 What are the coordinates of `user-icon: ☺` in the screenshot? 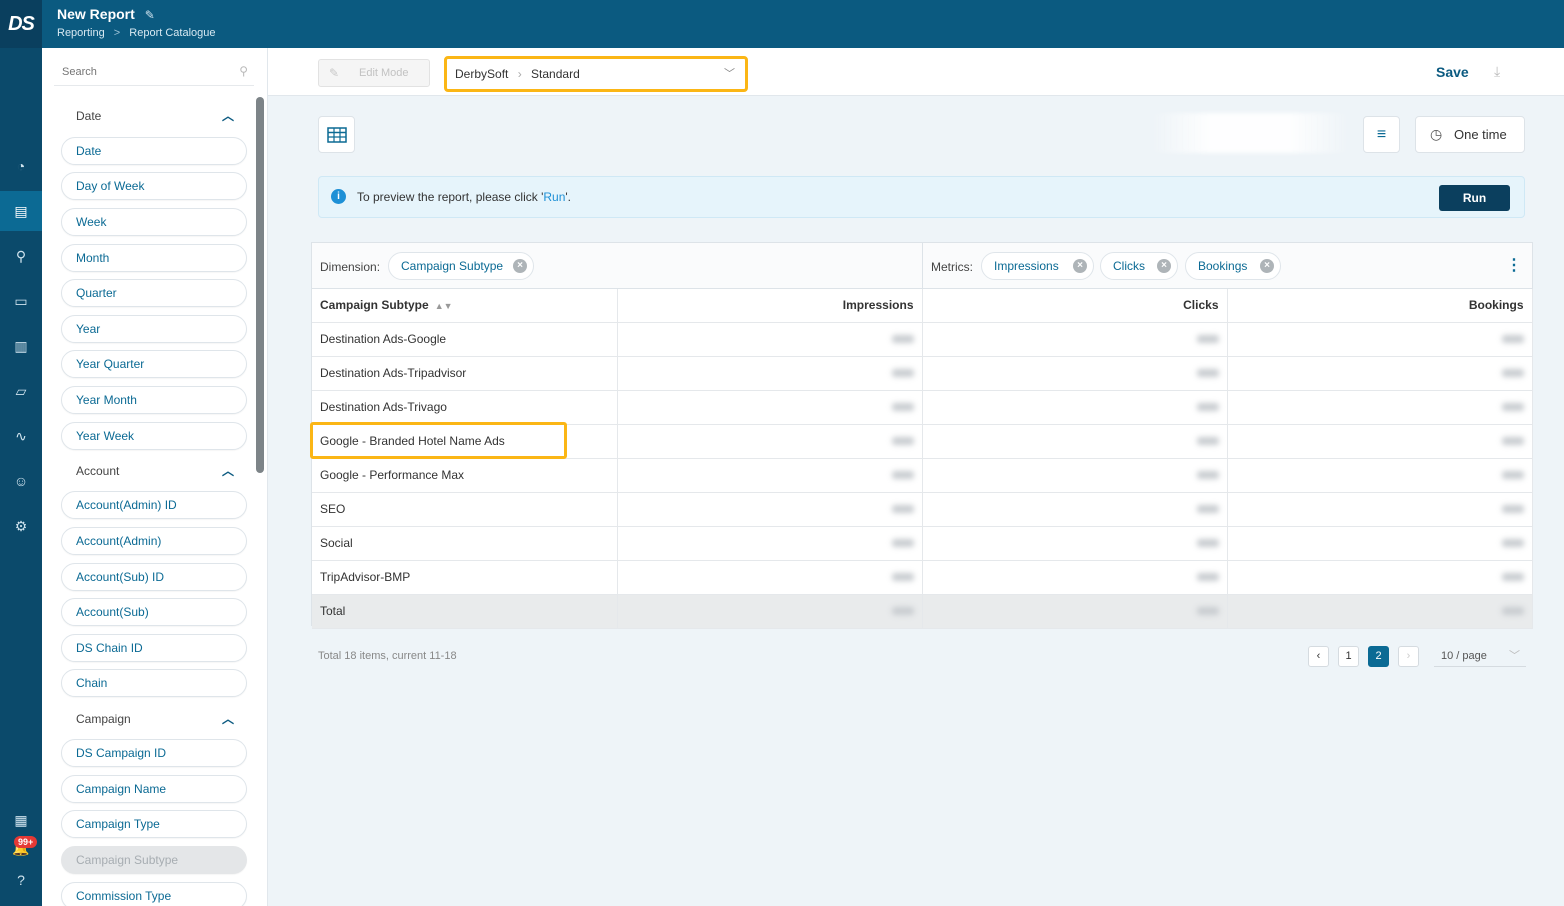 It's located at (21, 481).